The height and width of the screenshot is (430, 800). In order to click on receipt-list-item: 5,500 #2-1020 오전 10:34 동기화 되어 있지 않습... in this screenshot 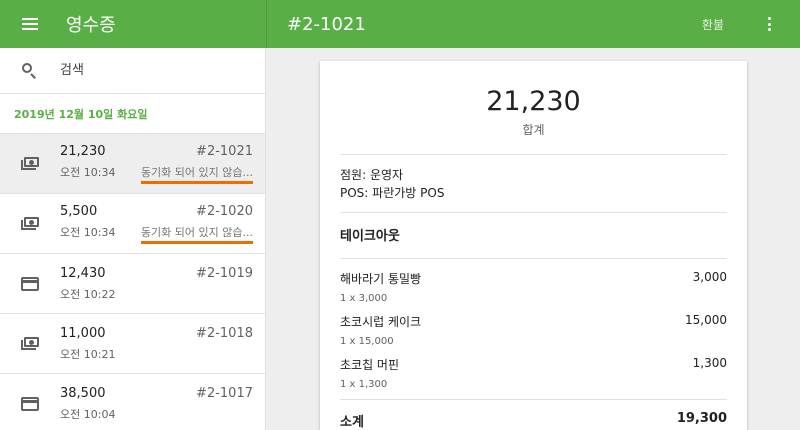, I will do `click(132, 224)`.